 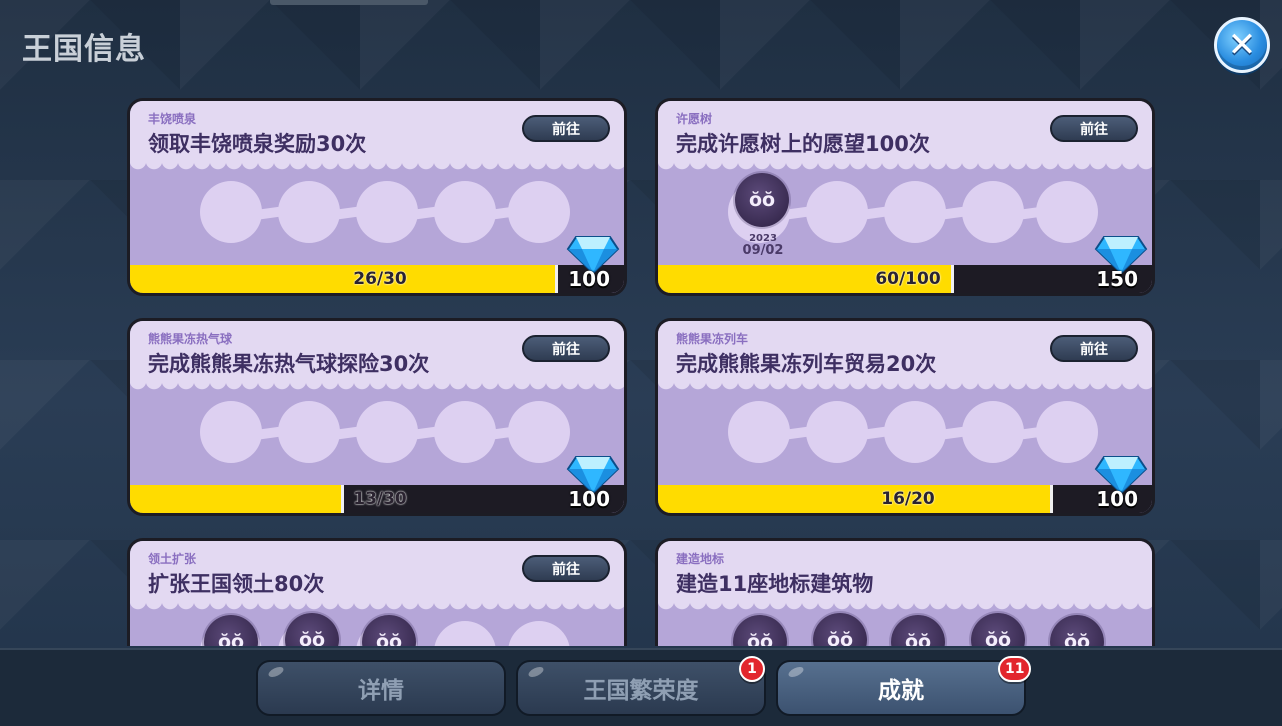 What do you see at coordinates (803, 144) in the screenshot?
I see `achievement-task: 完成许愿树上的愿望100次` at bounding box center [803, 144].